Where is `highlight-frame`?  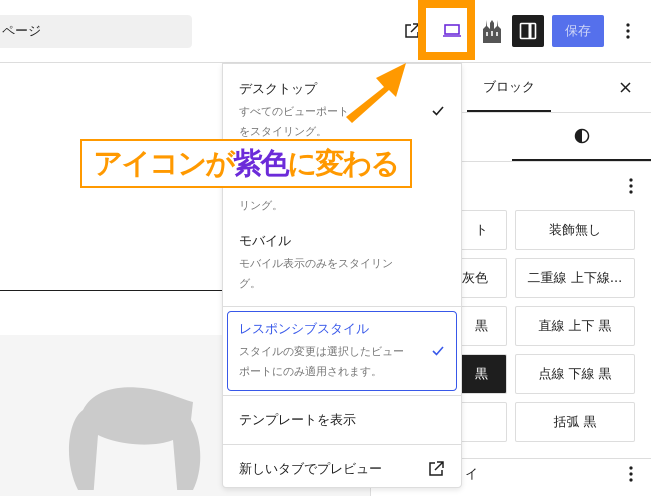
highlight-frame is located at coordinates (446, 30).